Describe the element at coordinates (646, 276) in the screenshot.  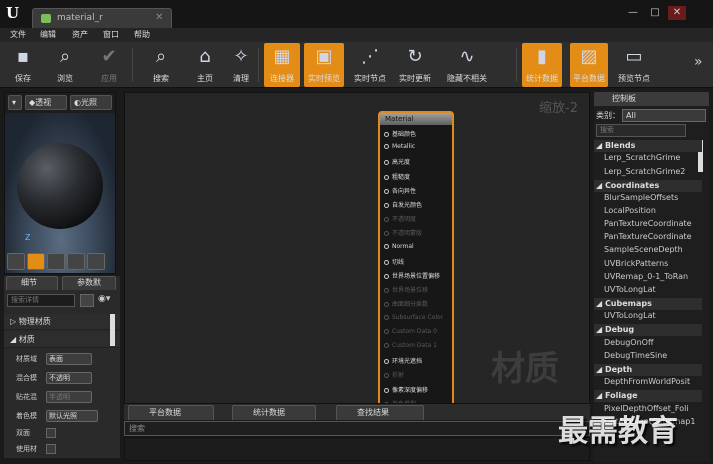
I see `palette-item: UVRemap_0-1_ToRan` at that location.